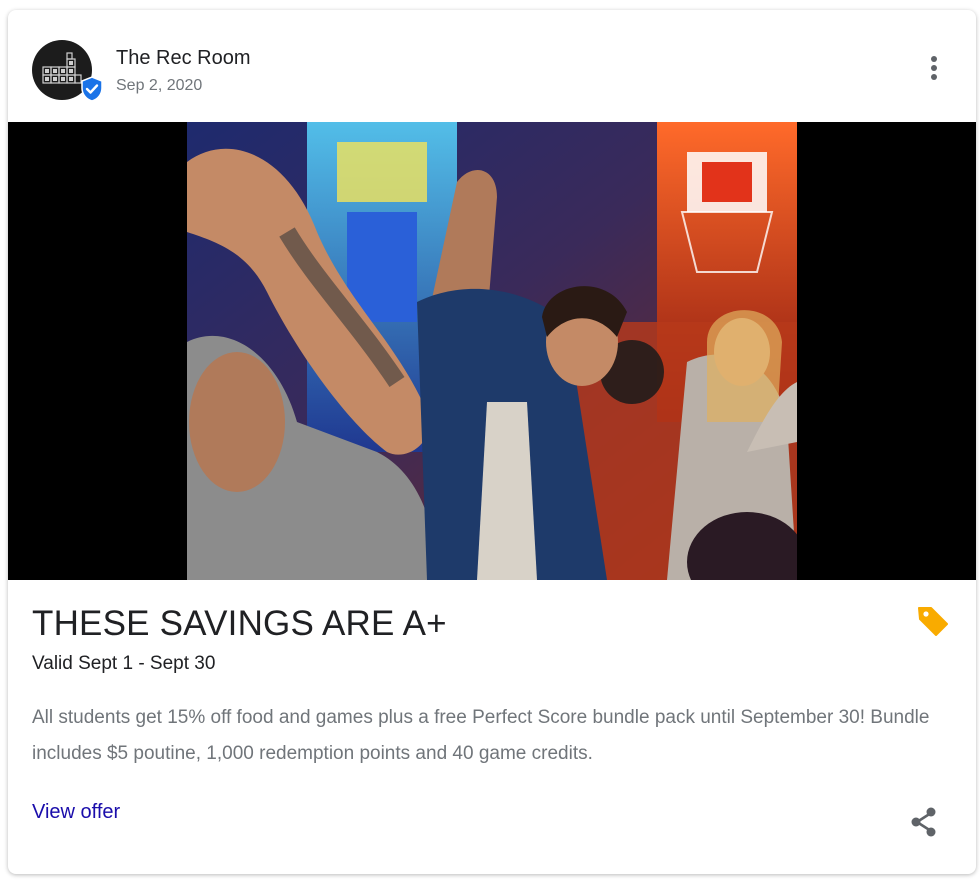 The width and height of the screenshot is (980, 885). I want to click on verified-badge-icon, so click(92, 89).